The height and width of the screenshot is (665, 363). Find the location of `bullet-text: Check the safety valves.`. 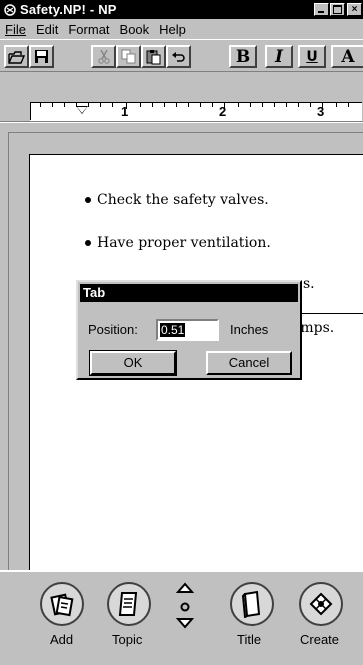

bullet-text: Check the safety valves. is located at coordinates (183, 200).